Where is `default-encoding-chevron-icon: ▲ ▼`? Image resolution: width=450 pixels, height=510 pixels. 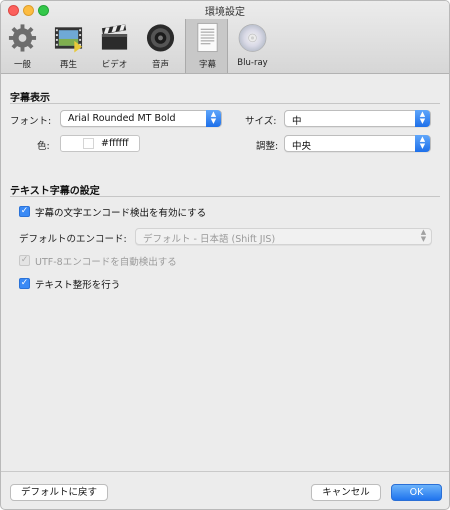 default-encoding-chevron-icon: ▲ ▼ is located at coordinates (423, 235).